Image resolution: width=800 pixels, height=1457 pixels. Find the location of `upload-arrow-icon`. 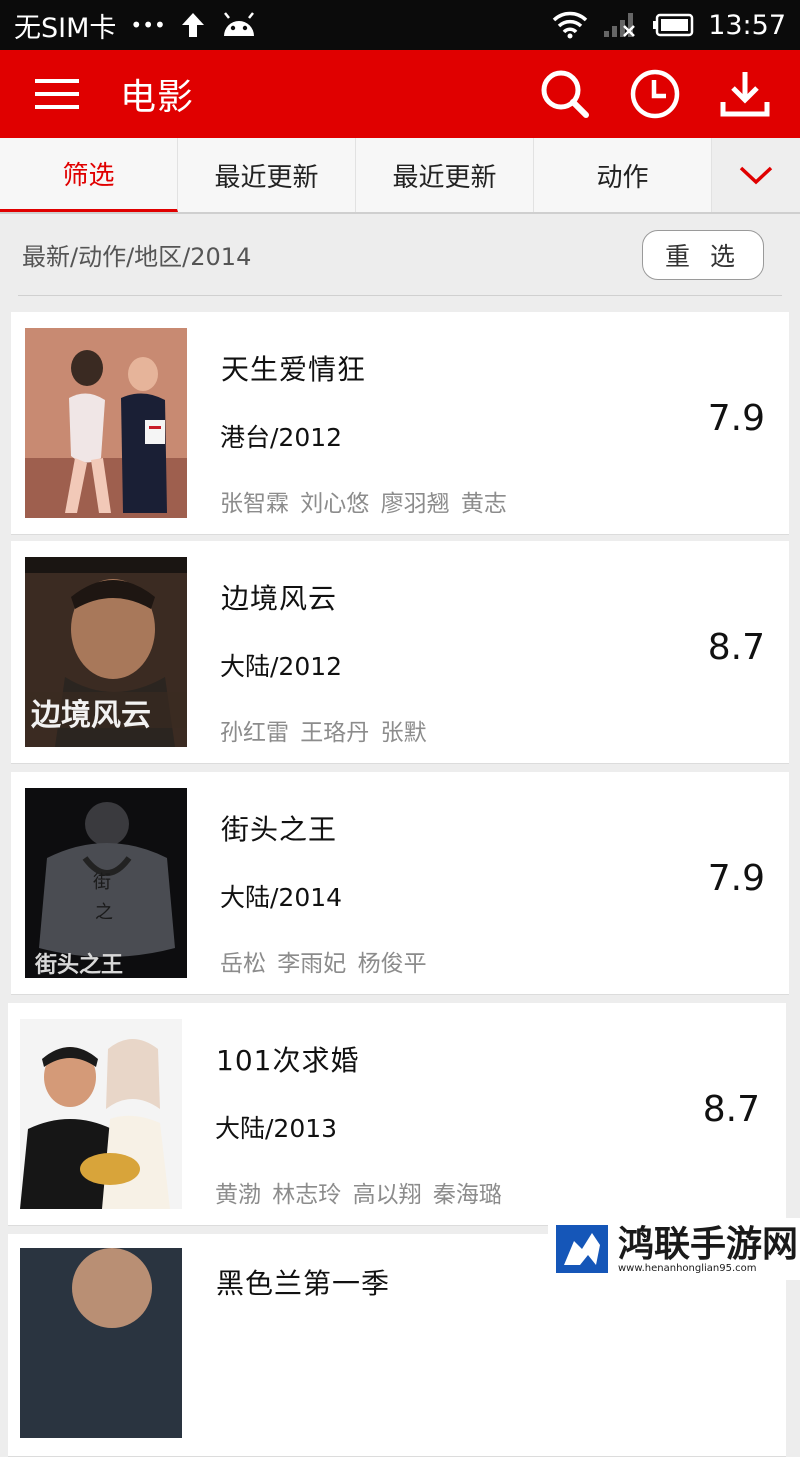

upload-arrow-icon is located at coordinates (193, 25).